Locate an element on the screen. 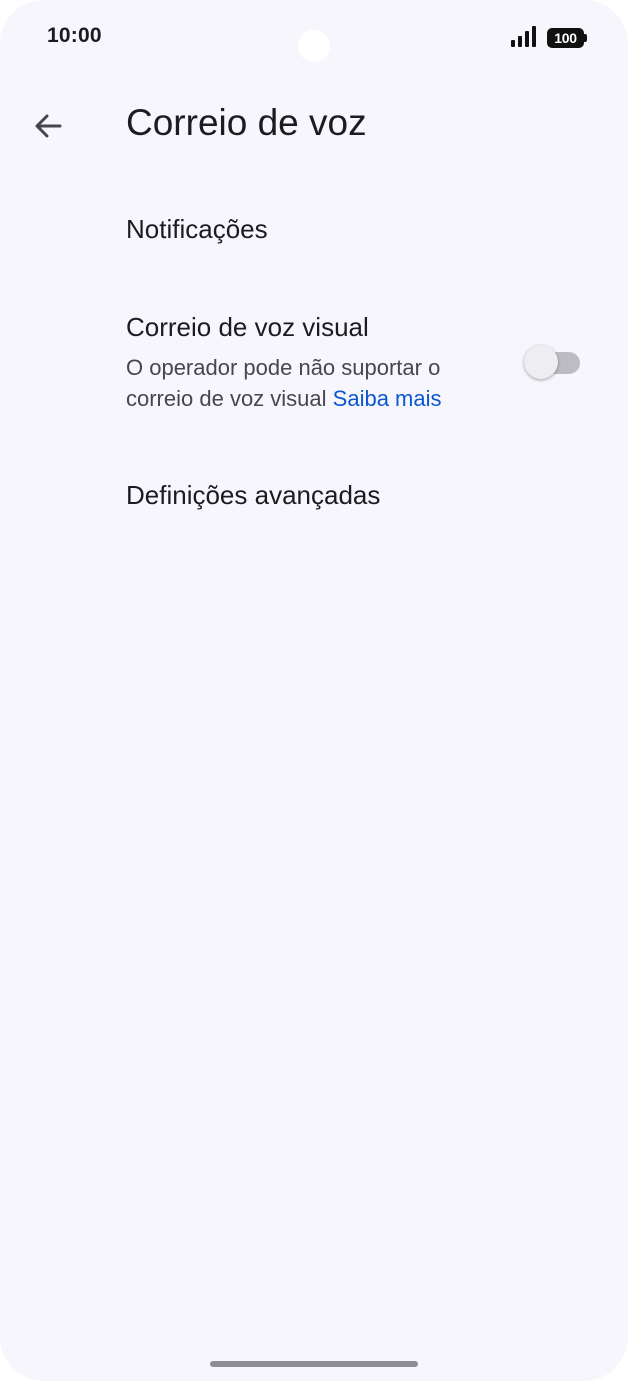 This screenshot has width=628, height=1381. learn-more-link: Saiba mais is located at coordinates (387, 398).